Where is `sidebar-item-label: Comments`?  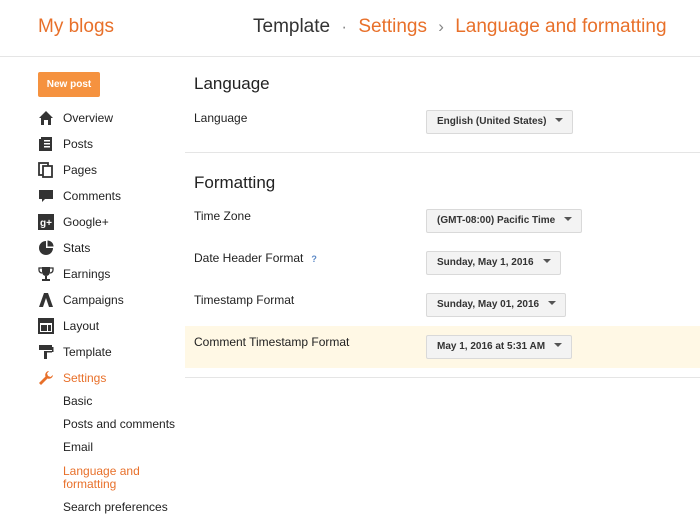
sidebar-item-label: Comments is located at coordinates (92, 196).